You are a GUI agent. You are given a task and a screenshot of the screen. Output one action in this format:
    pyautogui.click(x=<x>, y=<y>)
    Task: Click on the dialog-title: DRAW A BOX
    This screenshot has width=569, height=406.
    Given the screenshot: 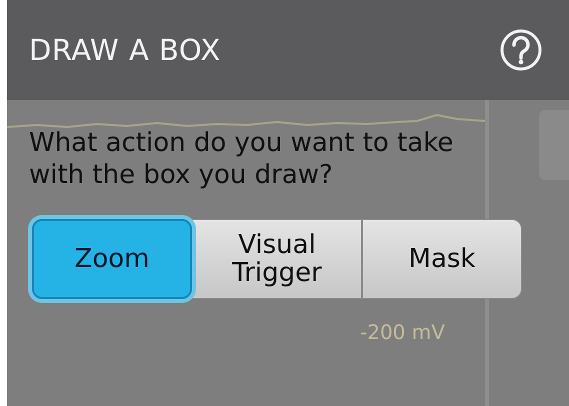 What is the action you would take?
    pyautogui.click(x=125, y=50)
    